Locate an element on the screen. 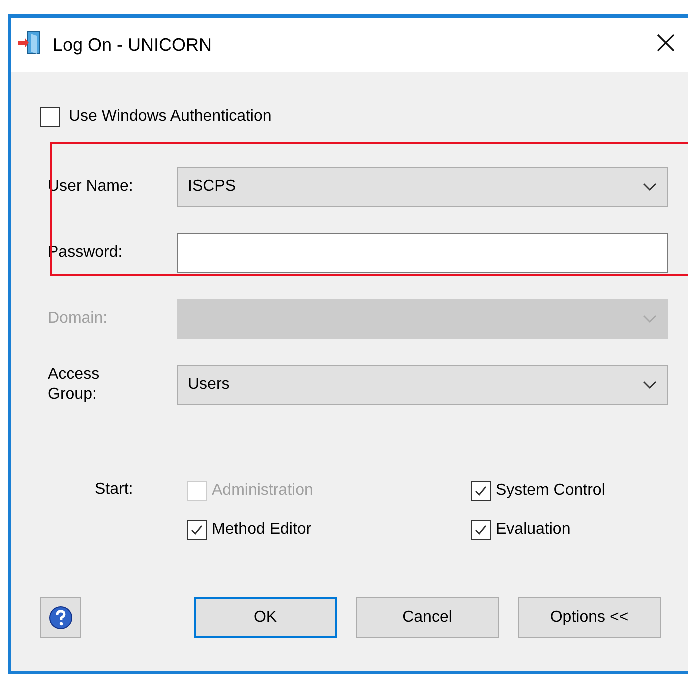 This screenshot has height=682, width=688. field-label: Access Group: is located at coordinates (74, 385).